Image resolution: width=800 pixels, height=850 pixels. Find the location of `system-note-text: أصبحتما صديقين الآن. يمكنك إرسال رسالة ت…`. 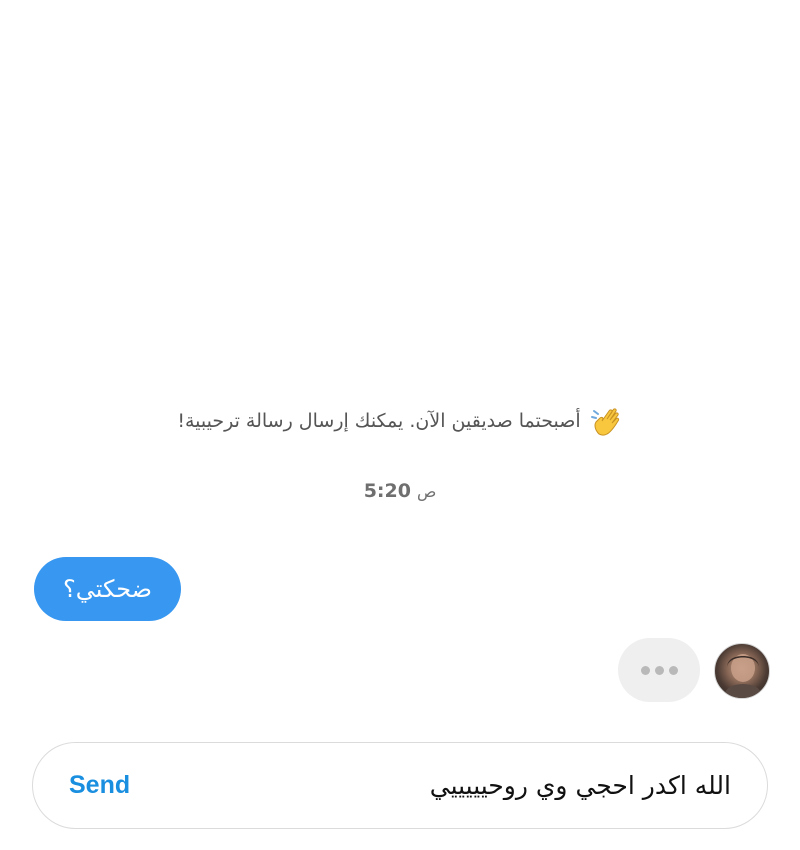

system-note-text: أصبحتما صديقين الآن. يمكنك إرسال رسالة ت… is located at coordinates (379, 421).